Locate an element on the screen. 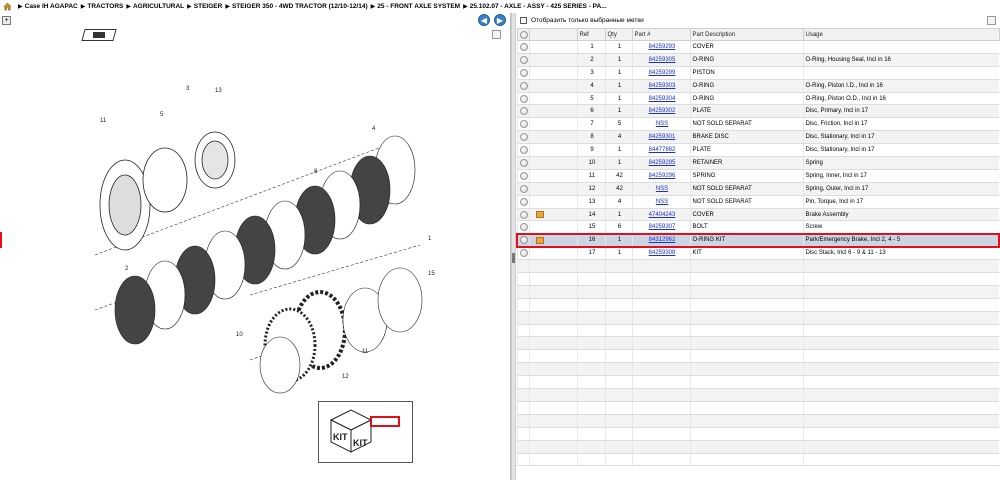  splitter-handle is located at coordinates (513, 258).